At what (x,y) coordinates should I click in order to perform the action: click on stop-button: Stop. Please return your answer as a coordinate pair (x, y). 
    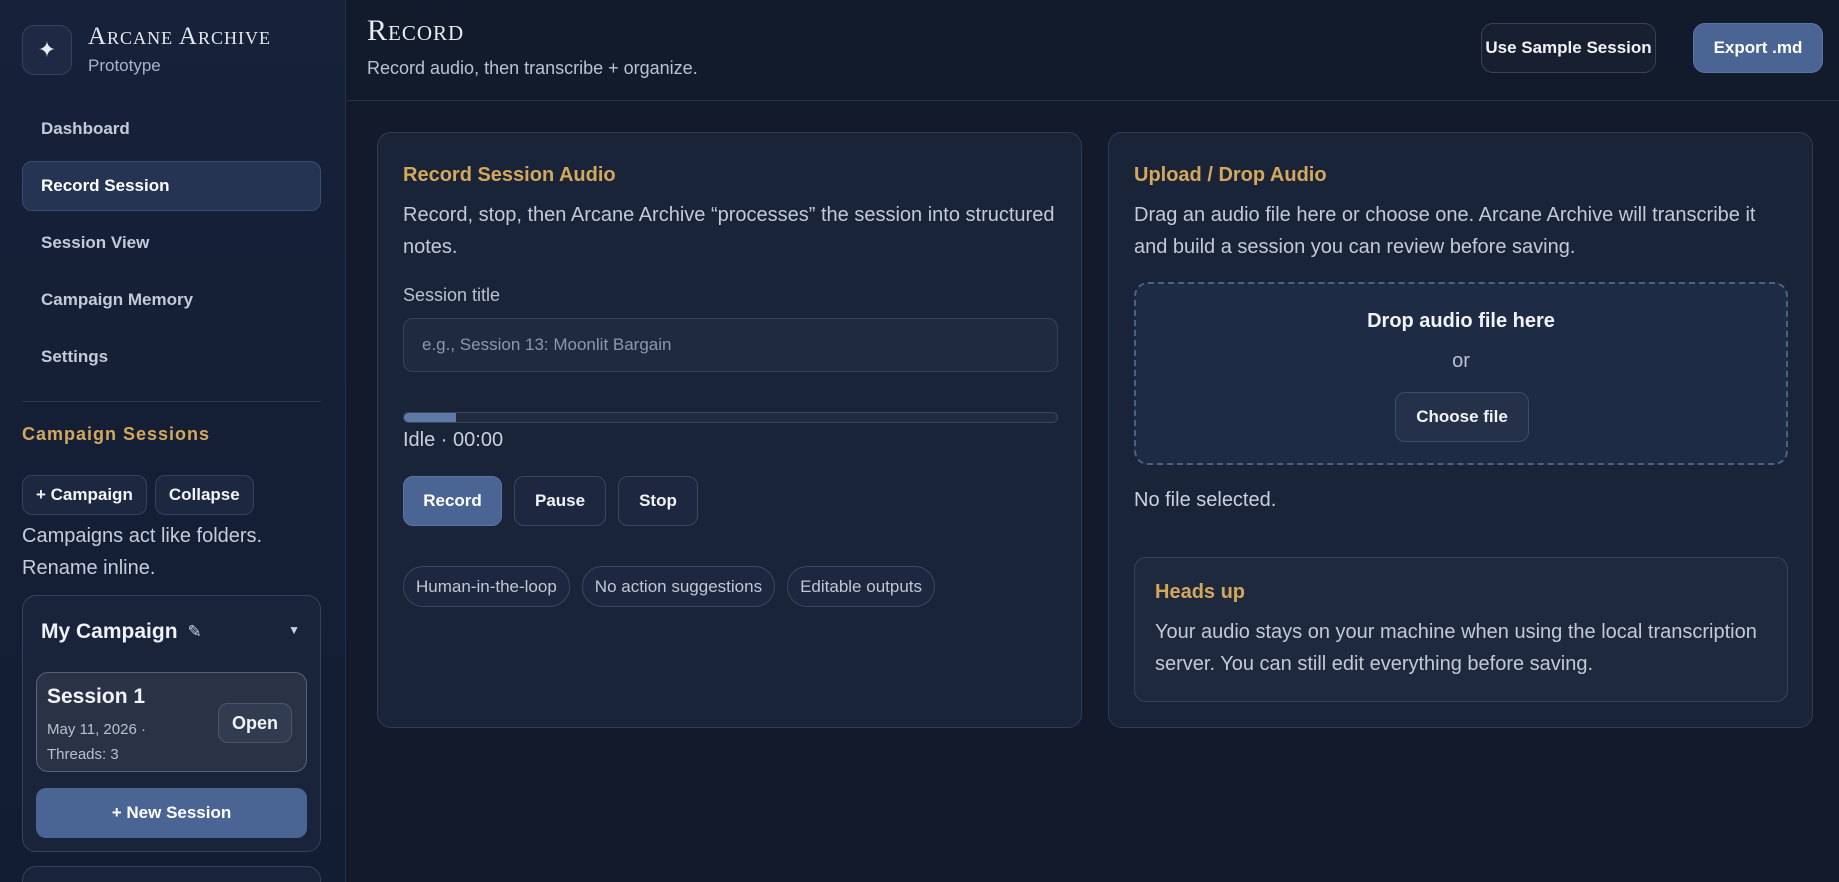
    Looking at the image, I should click on (658, 501).